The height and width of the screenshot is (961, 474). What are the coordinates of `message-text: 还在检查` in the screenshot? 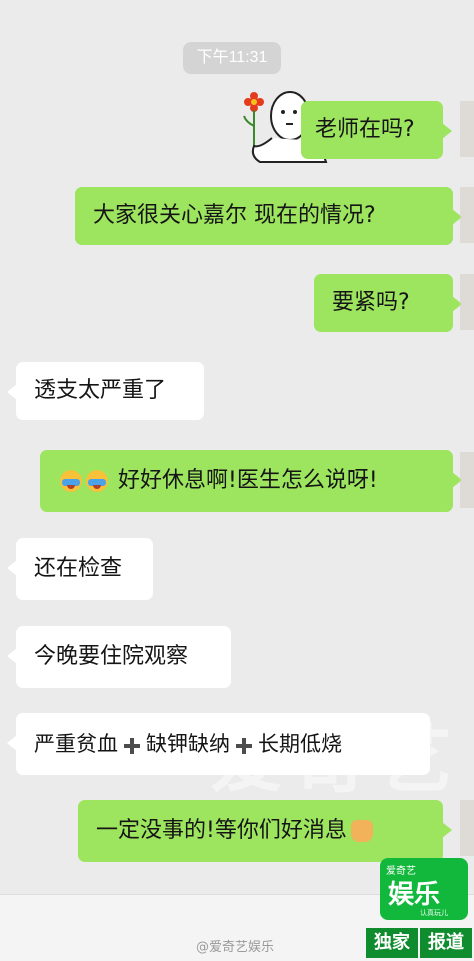 It's located at (78, 568).